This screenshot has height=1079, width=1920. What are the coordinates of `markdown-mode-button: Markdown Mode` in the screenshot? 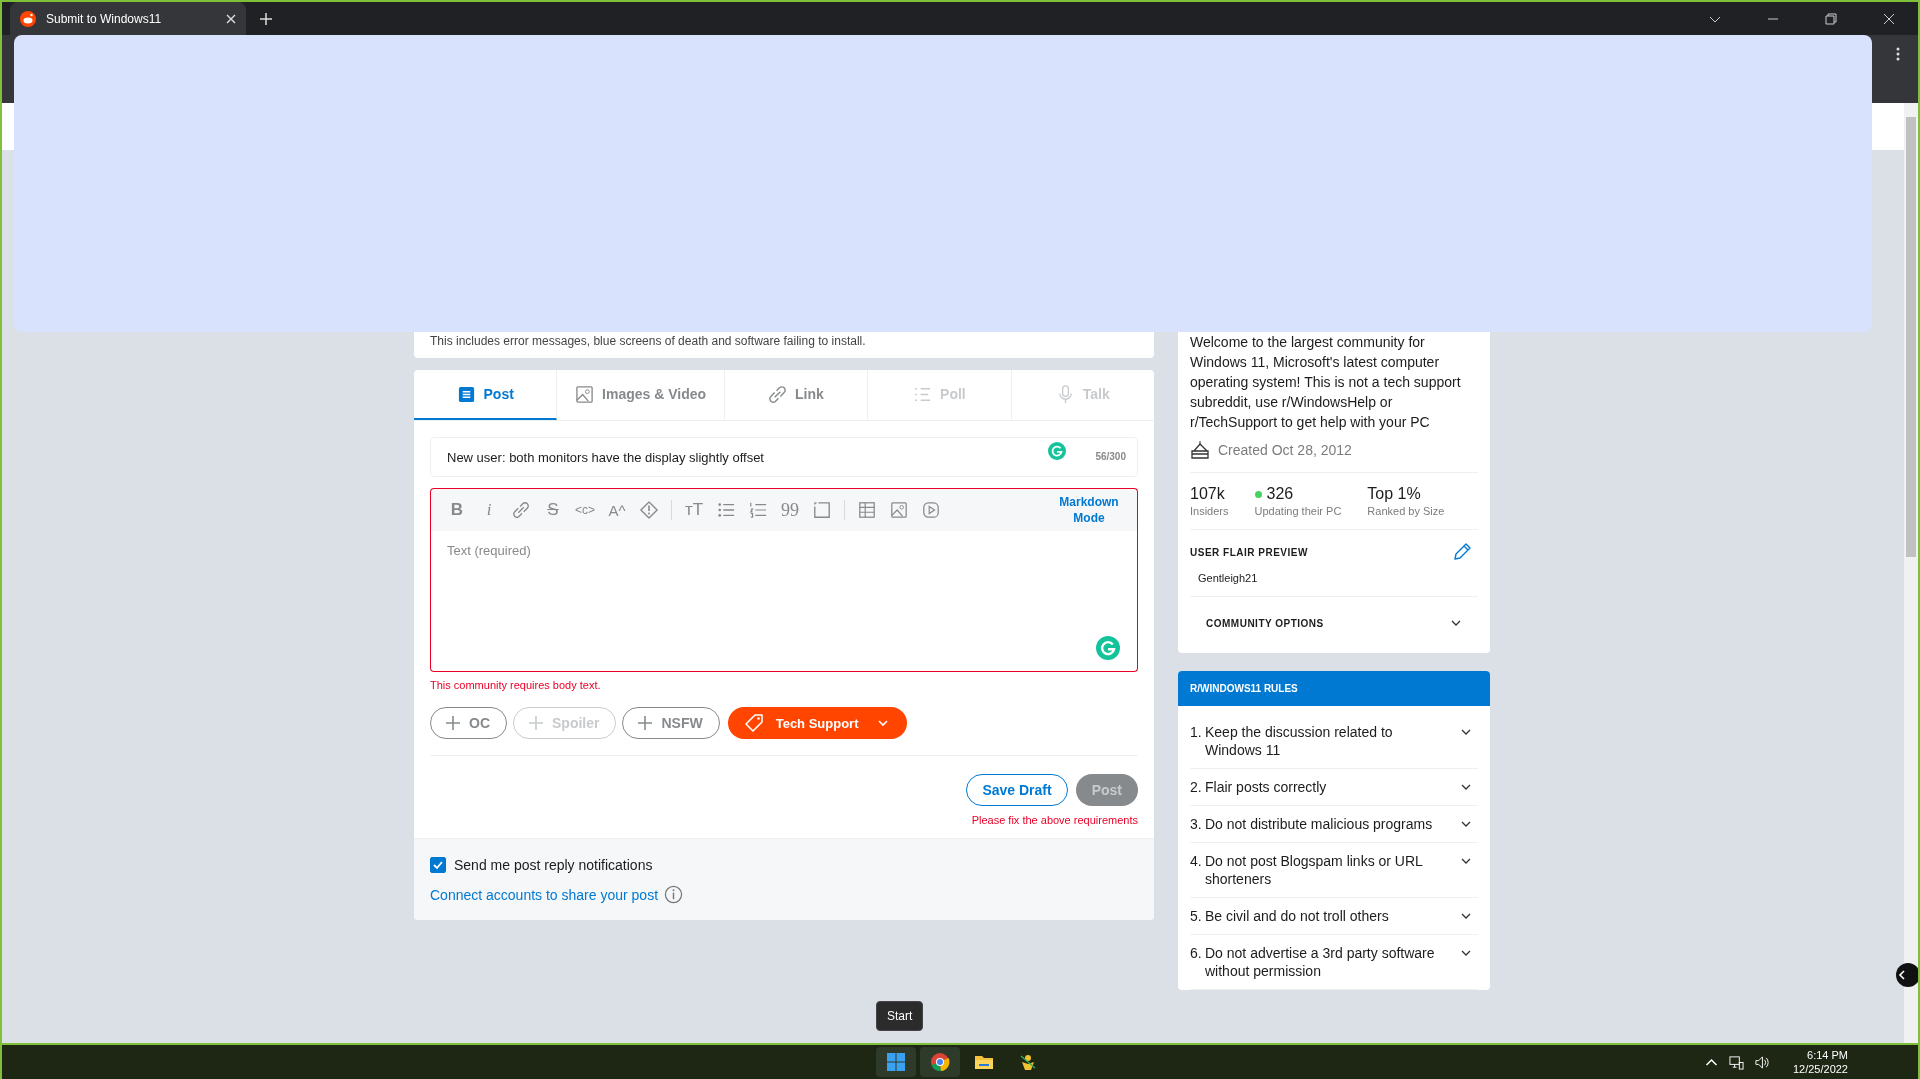 It's located at (1089, 510).